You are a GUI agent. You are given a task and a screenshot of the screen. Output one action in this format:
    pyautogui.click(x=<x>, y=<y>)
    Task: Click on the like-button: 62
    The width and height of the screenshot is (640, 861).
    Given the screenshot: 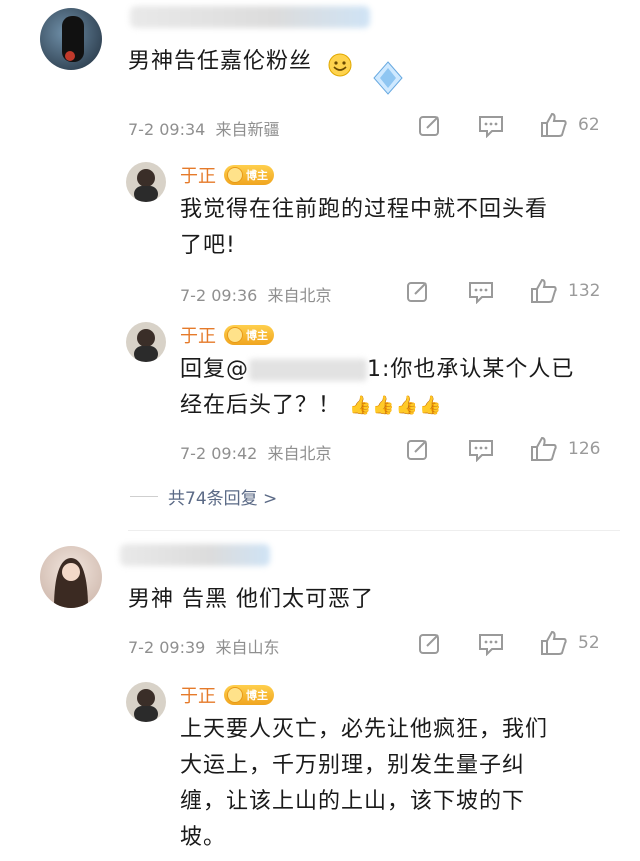 What is the action you would take?
    pyautogui.click(x=570, y=125)
    